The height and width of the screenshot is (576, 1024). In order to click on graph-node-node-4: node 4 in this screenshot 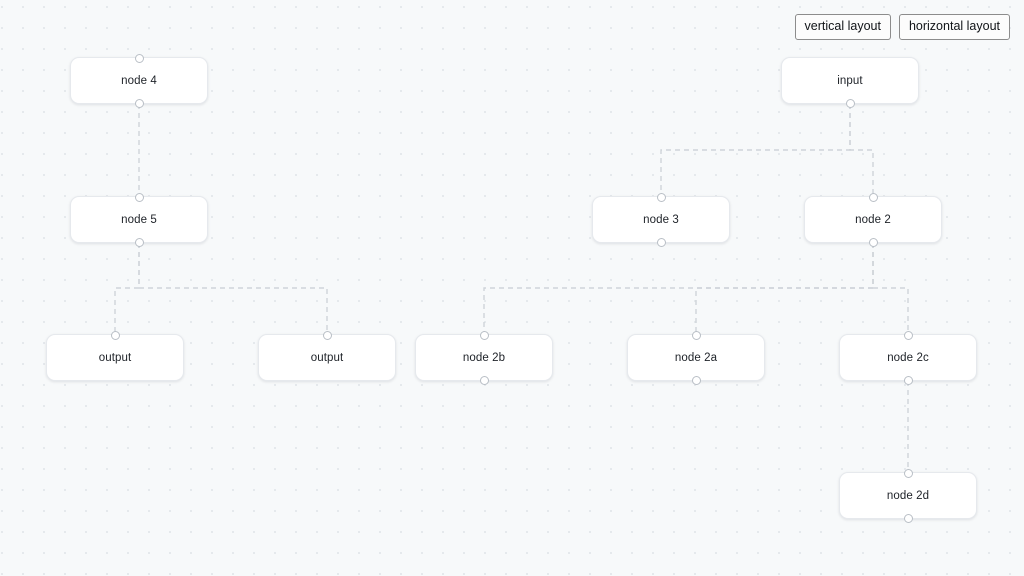, I will do `click(139, 80)`.